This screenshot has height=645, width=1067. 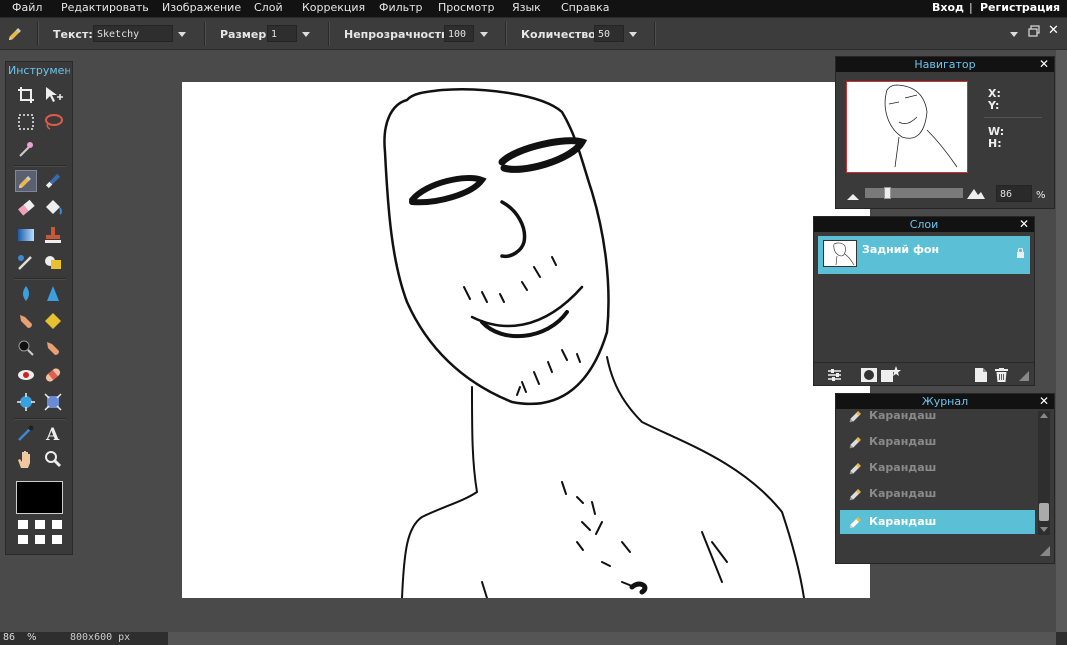 What do you see at coordinates (612, 638) in the screenshot?
I see `horizontal-scrollbar` at bounding box center [612, 638].